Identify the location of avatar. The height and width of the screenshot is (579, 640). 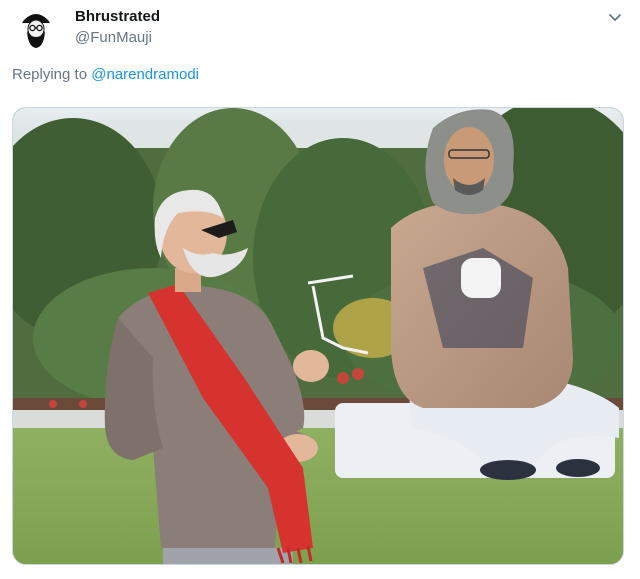
(36, 28).